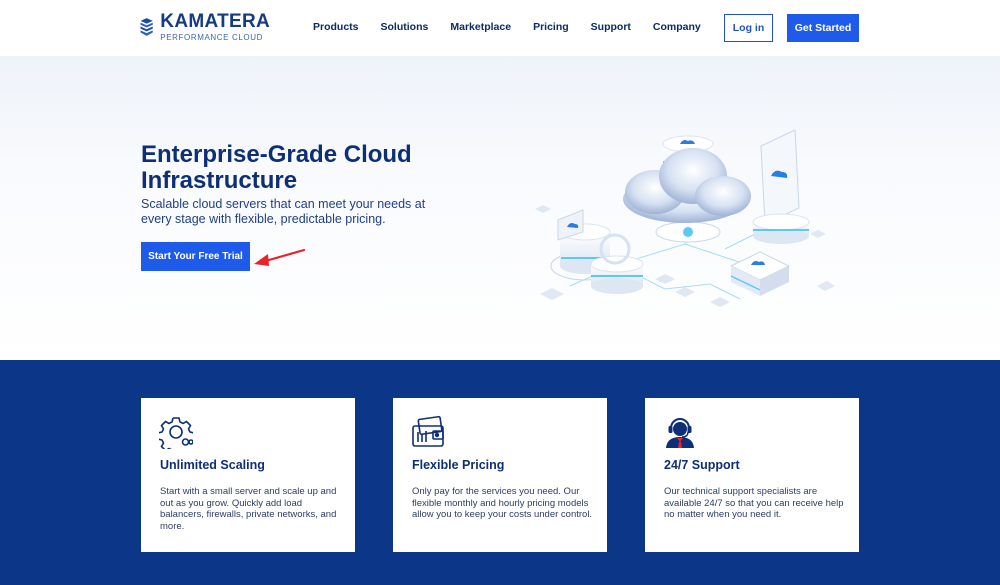 This screenshot has height=585, width=1000. Describe the element at coordinates (215, 21) in the screenshot. I see `logo-name: KAMATERA` at that location.